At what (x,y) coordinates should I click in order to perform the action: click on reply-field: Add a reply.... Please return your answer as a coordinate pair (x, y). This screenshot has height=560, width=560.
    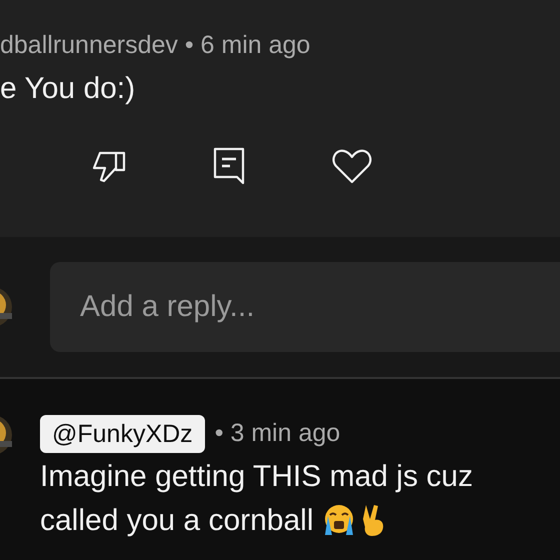
    Looking at the image, I should click on (305, 307).